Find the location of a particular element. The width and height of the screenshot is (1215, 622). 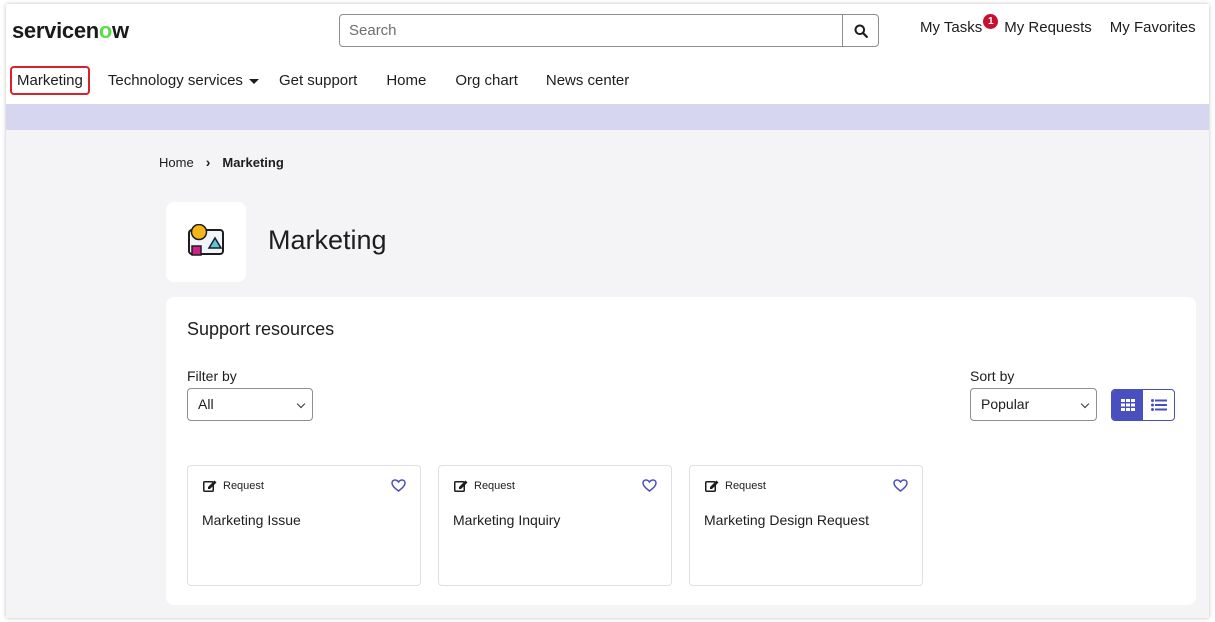

search-bar is located at coordinates (609, 30).